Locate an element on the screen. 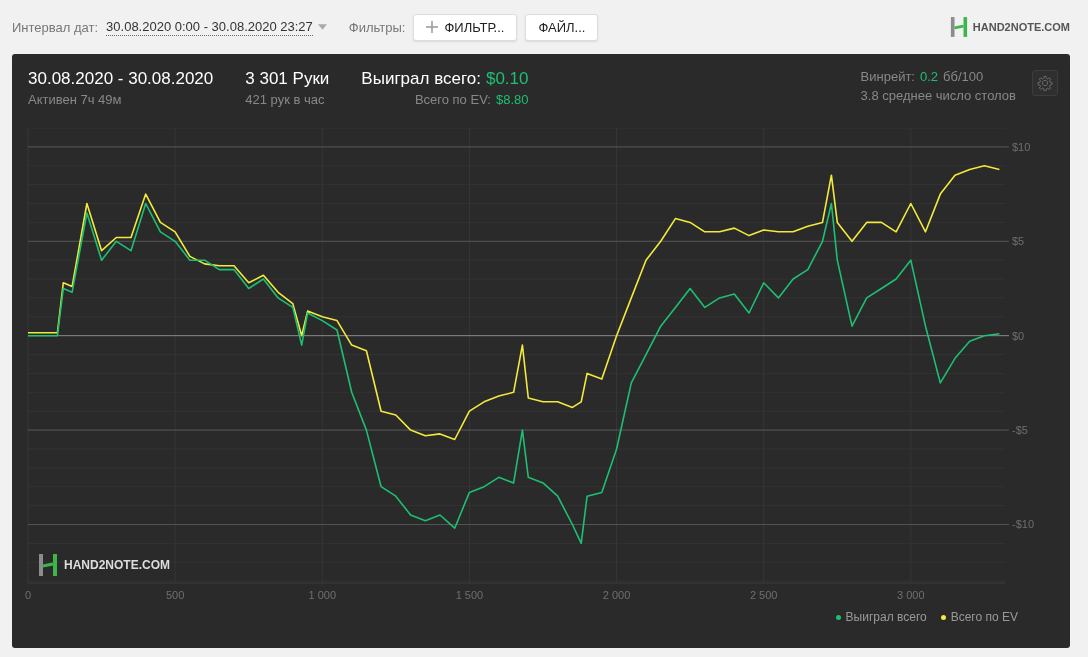 The image size is (1088, 657). settings-button is located at coordinates (1045, 83).